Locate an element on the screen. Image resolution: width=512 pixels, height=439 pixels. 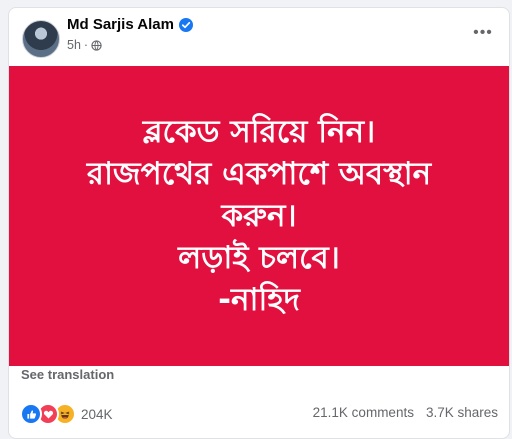
reaction-count: 204K is located at coordinates (97, 414).